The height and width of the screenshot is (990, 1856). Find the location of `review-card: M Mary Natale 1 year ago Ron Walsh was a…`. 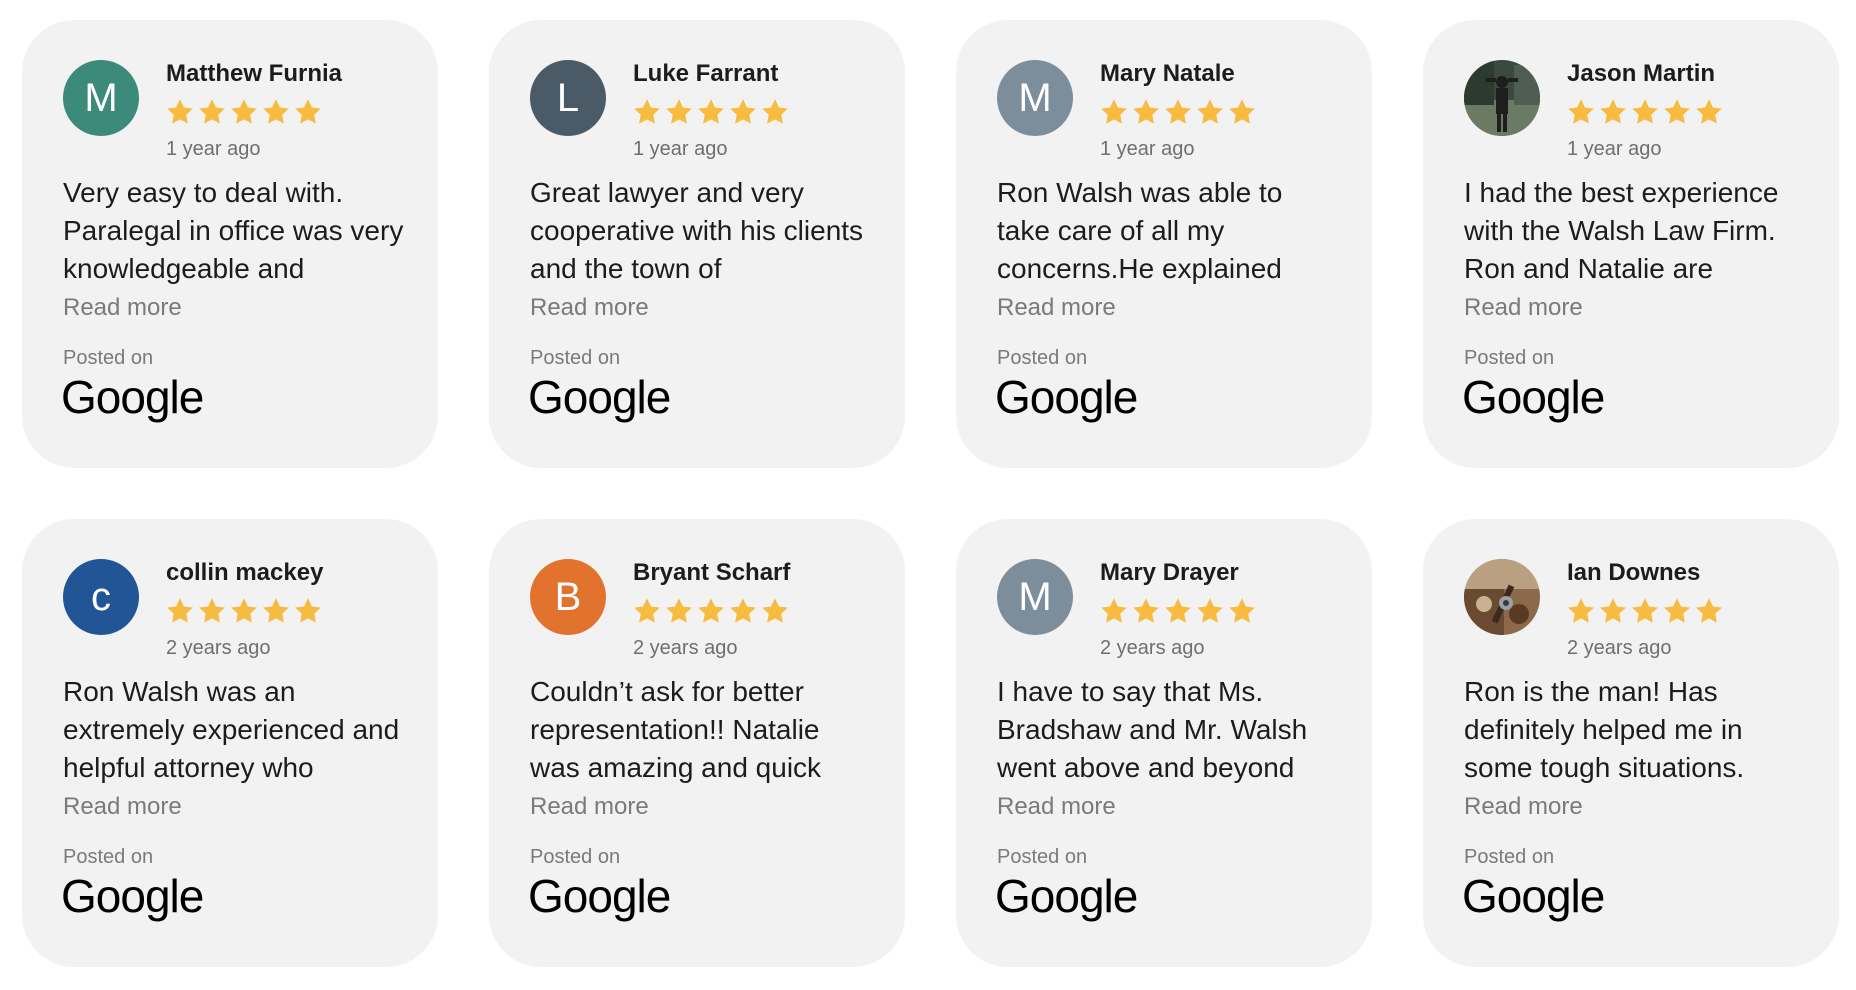

review-card: M Mary Natale 1 year ago Ron Walsh was a… is located at coordinates (1164, 244).